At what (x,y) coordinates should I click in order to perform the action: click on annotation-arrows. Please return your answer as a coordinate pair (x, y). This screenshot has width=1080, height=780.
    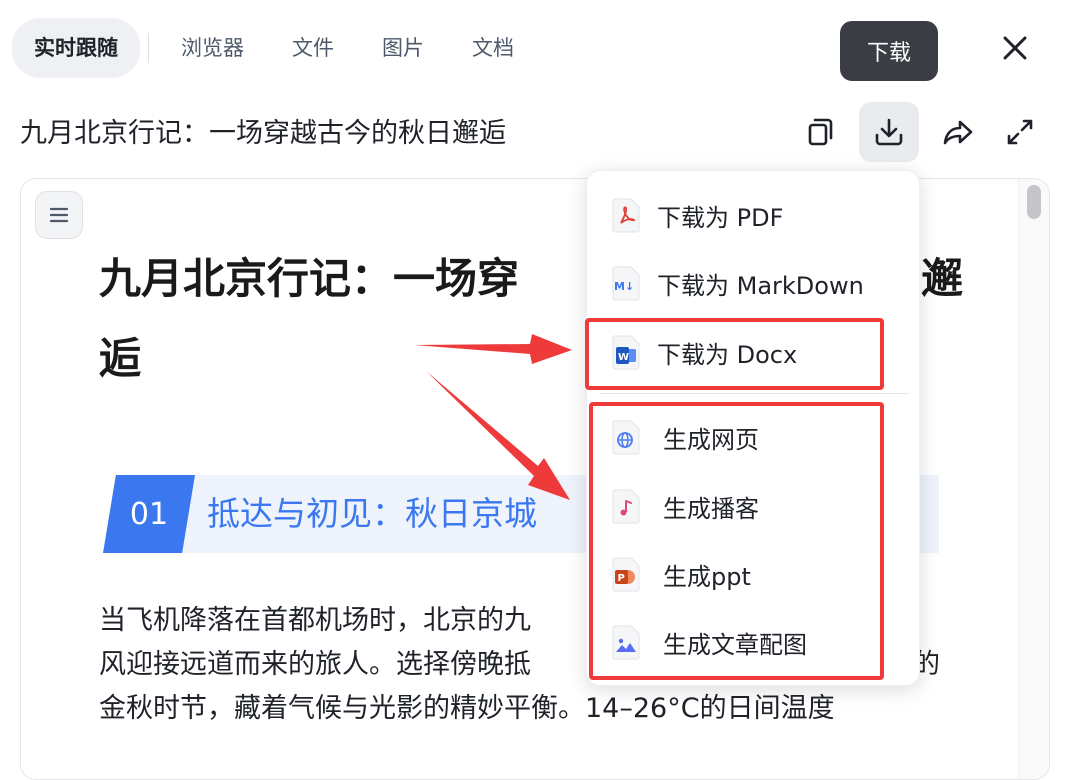
    Looking at the image, I should click on (493, 417).